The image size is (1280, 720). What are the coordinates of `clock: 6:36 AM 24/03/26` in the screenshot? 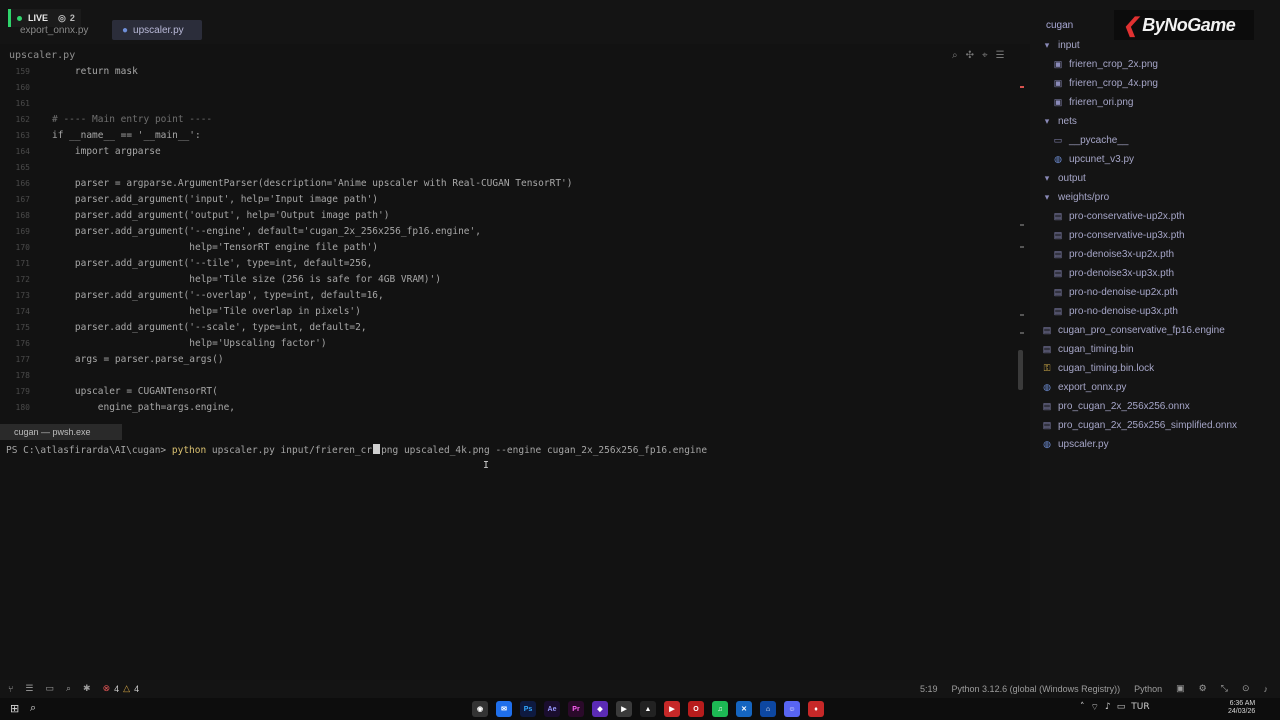 It's located at (1241, 708).